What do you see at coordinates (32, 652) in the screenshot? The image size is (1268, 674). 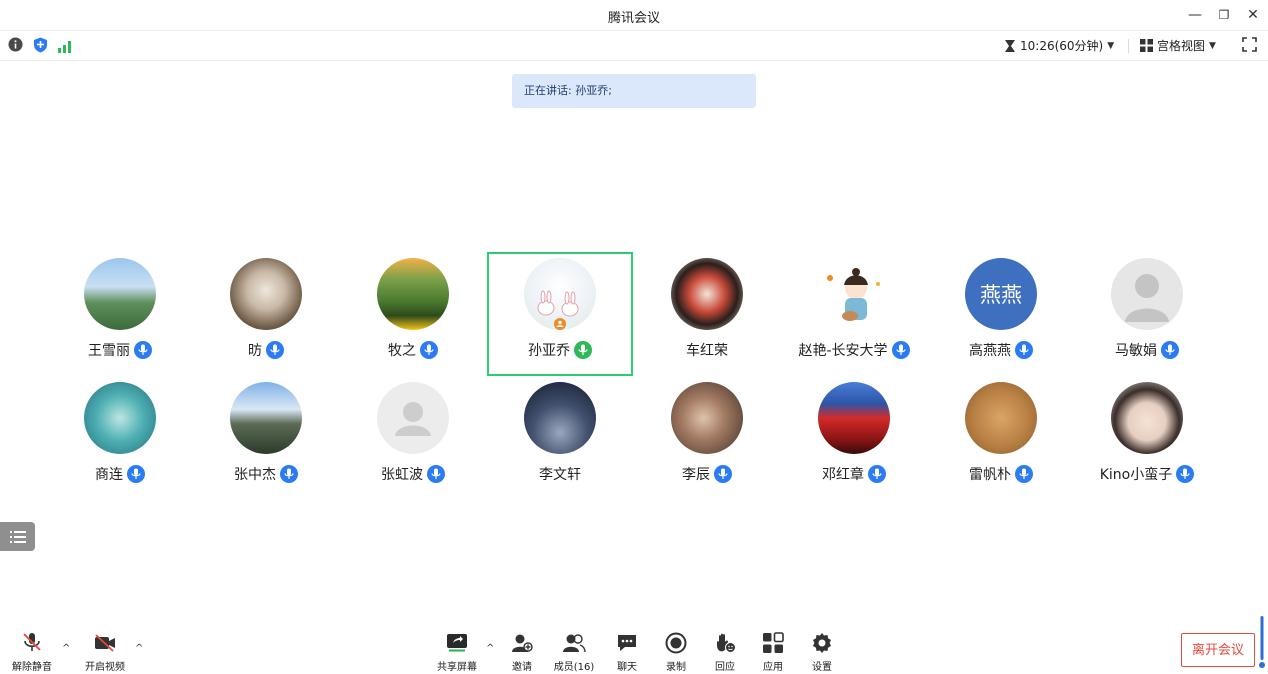 I see `unmute-button: 解除静音` at bounding box center [32, 652].